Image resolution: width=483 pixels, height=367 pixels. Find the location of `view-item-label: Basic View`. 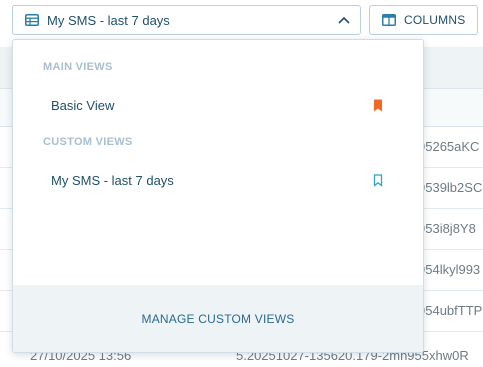

view-item-label: Basic View is located at coordinates (83, 105).